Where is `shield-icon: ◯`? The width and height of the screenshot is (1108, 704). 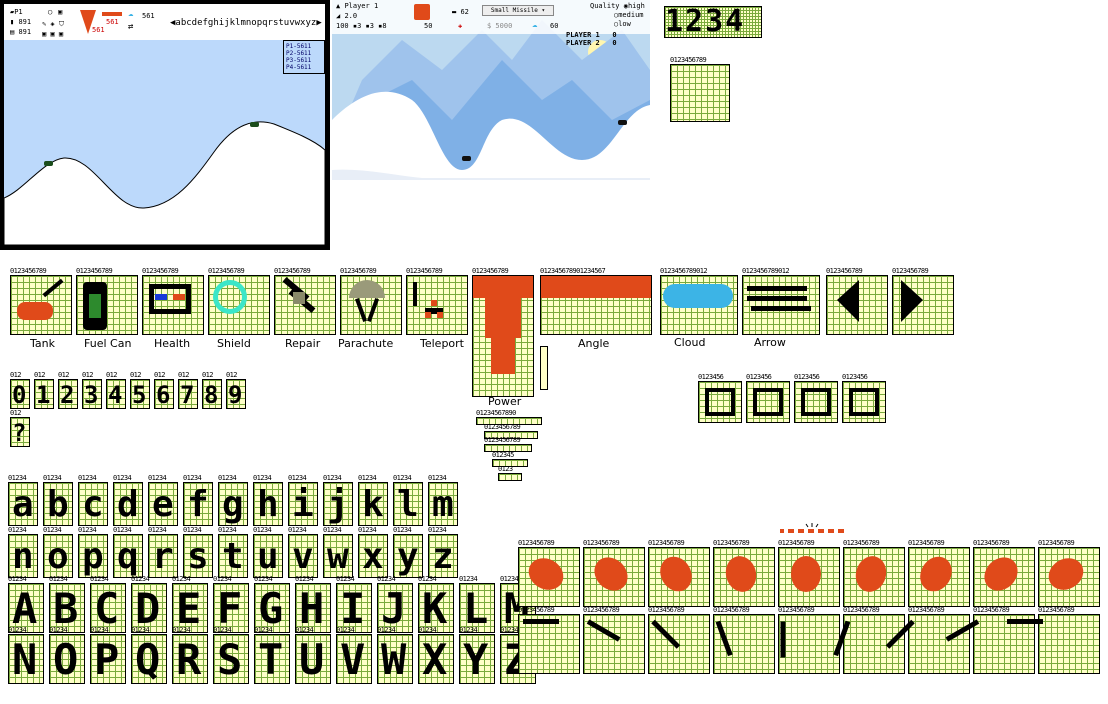
shield-icon: ◯ is located at coordinates (50, 12).